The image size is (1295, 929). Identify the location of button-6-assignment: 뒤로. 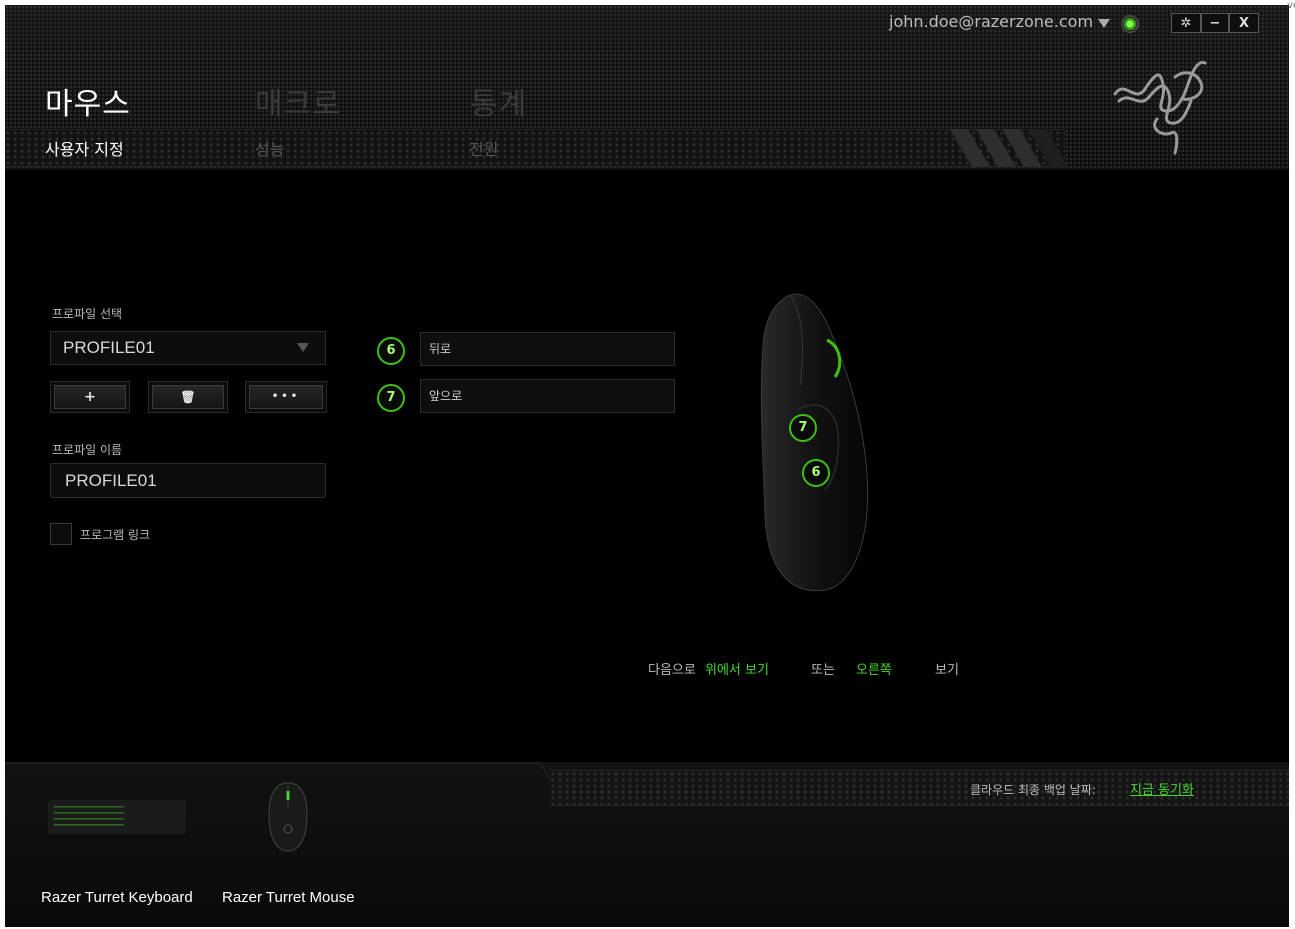
(547, 349).